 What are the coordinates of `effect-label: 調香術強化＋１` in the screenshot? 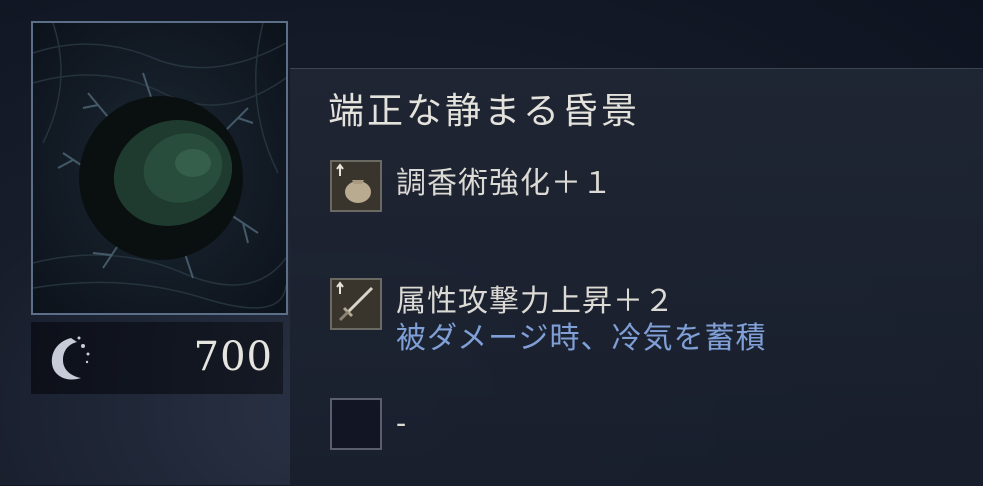 It's located at (504, 183).